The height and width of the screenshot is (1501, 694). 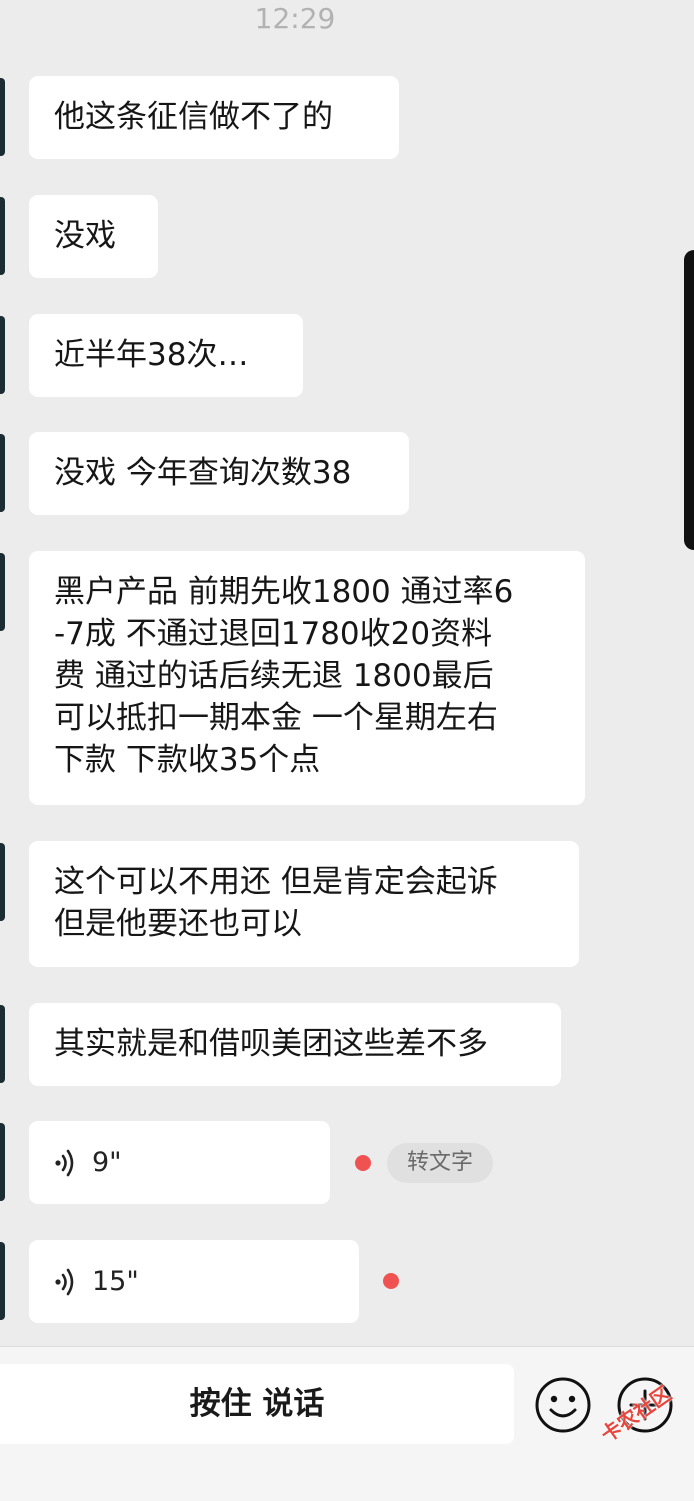 I want to click on message-bubble: 没戏 今年查询次数38, so click(x=219, y=473).